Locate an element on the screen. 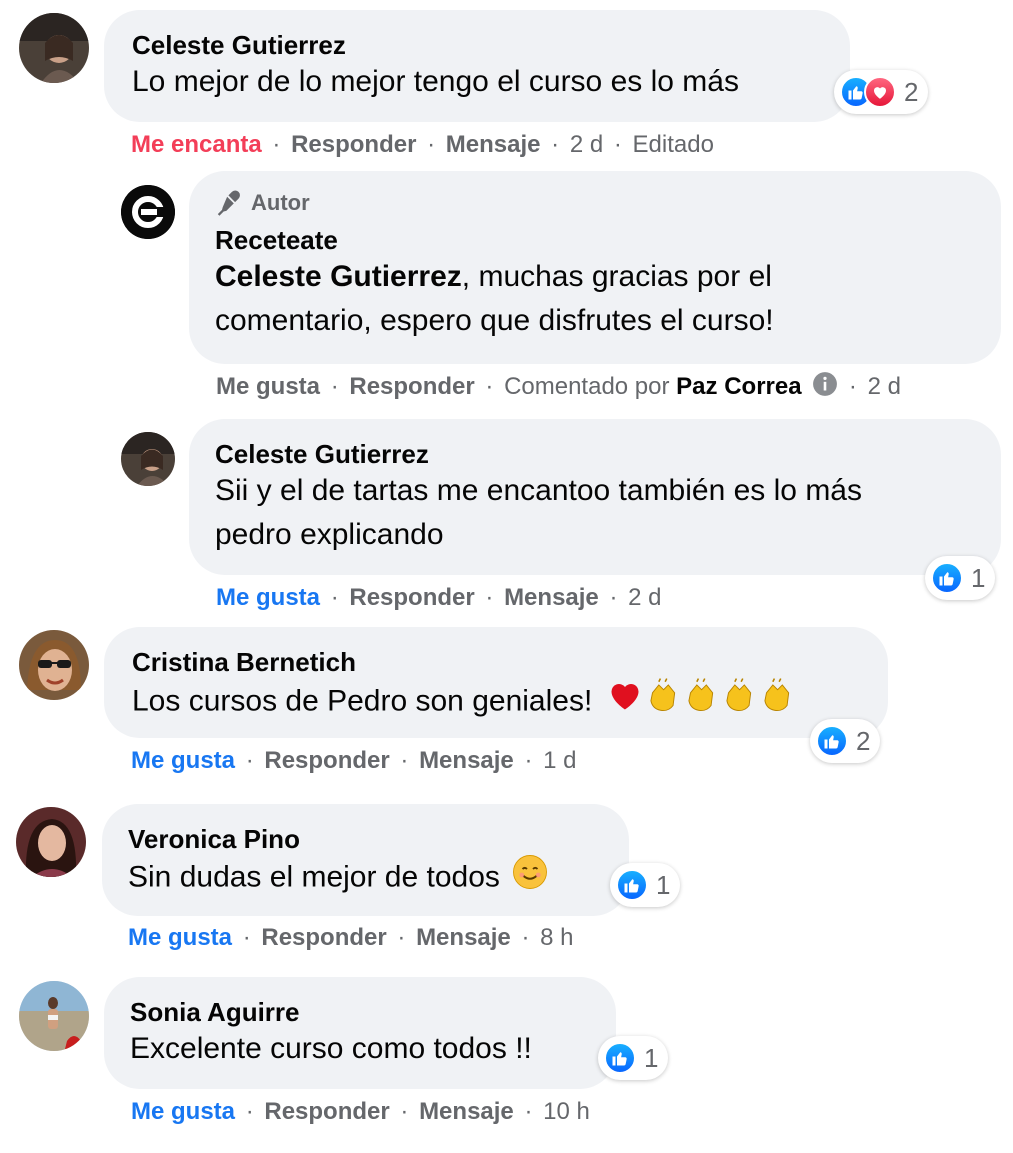  comment-text: Excelente curso como todos !! is located at coordinates (331, 1048).